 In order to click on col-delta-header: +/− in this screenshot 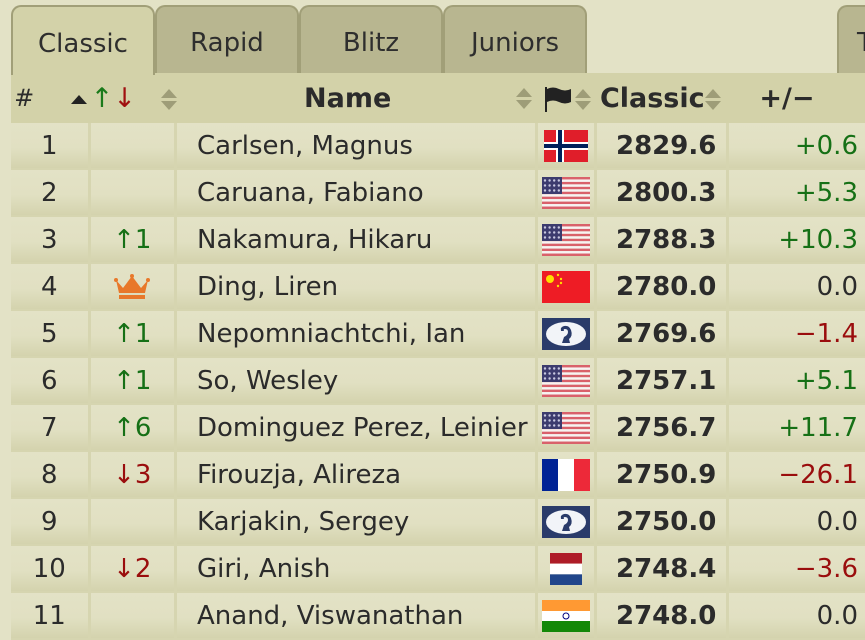, I will do `click(797, 98)`.